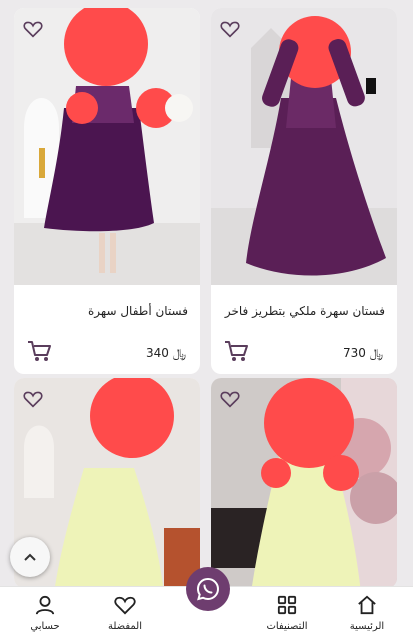 The height and width of the screenshot is (641, 413). I want to click on product-price: ﷼ 730, so click(362, 353).